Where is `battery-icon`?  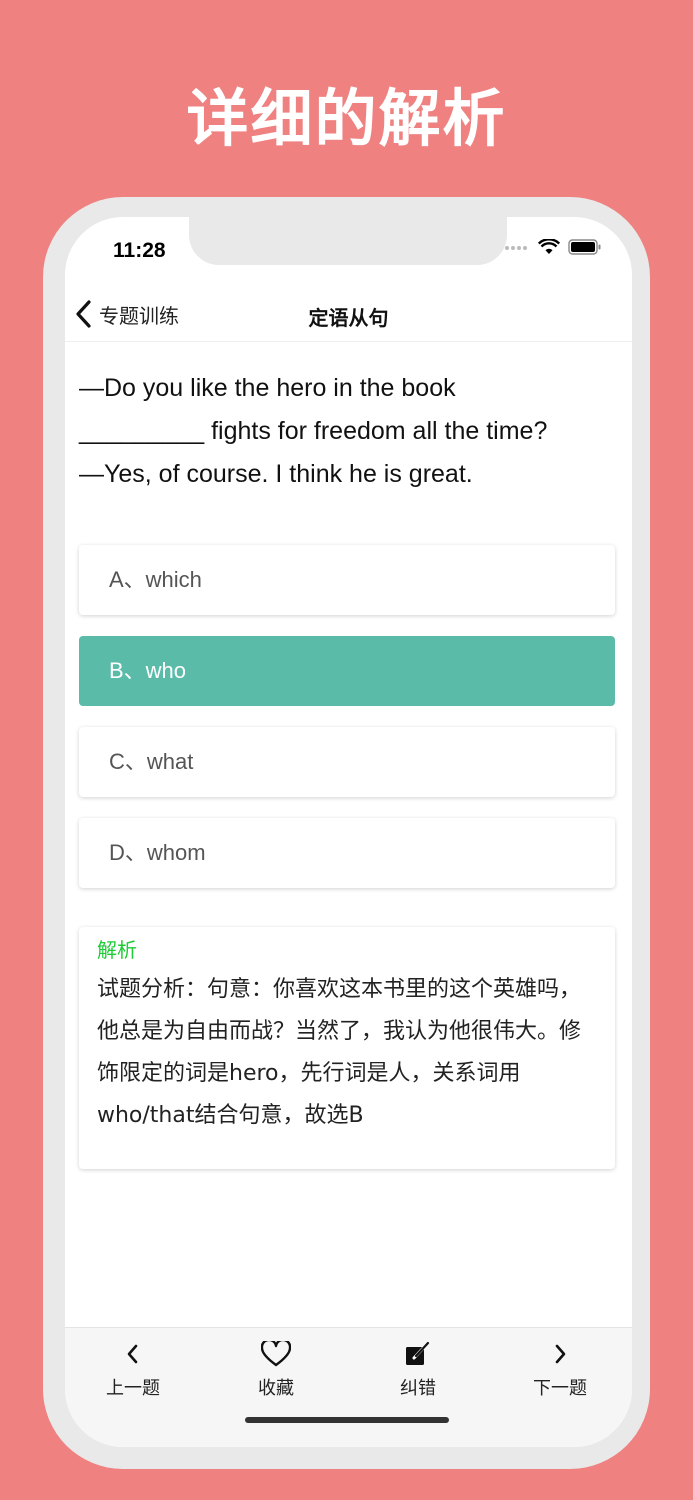
battery-icon is located at coordinates (584, 247).